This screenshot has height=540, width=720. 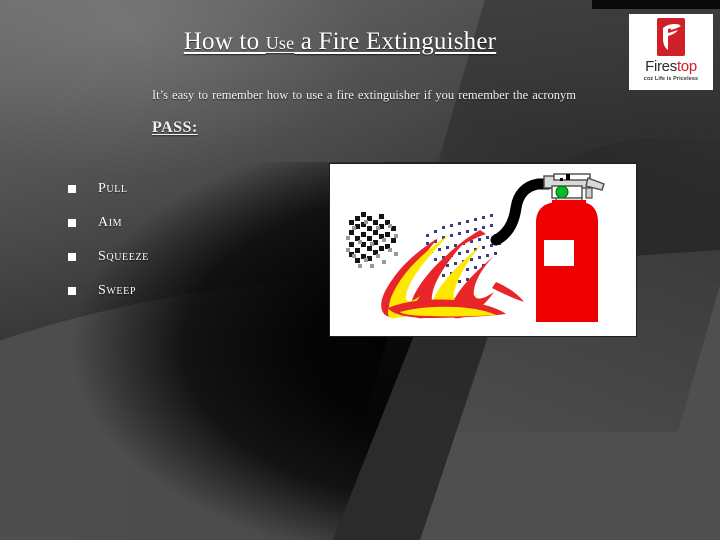 What do you see at coordinates (224, 41) in the screenshot?
I see `title-part-how-to: How to` at bounding box center [224, 41].